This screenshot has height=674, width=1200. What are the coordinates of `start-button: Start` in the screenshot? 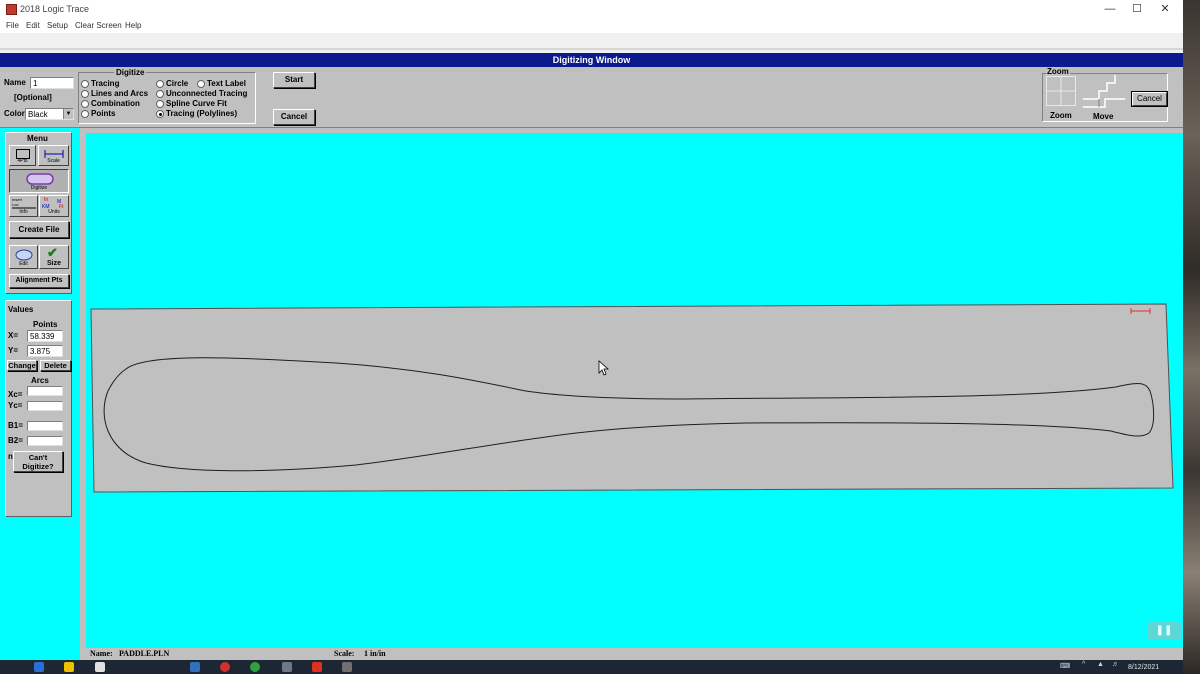 It's located at (294, 80).